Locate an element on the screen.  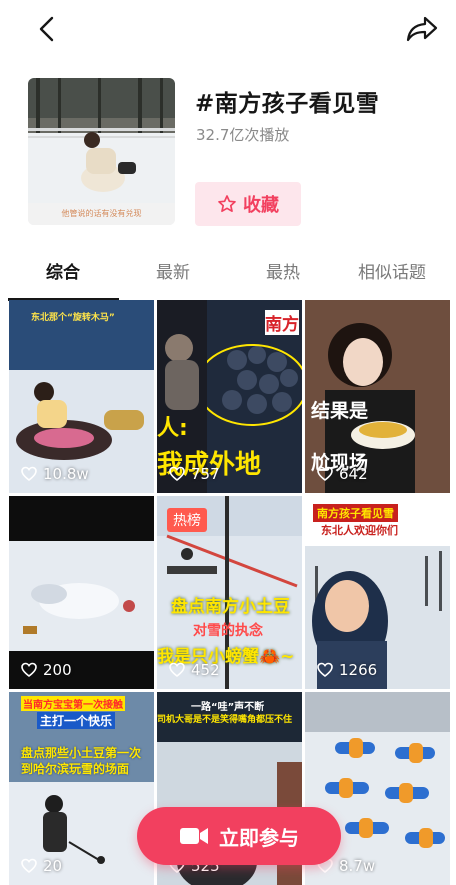
video-card: 200 is located at coordinates (81, 592).